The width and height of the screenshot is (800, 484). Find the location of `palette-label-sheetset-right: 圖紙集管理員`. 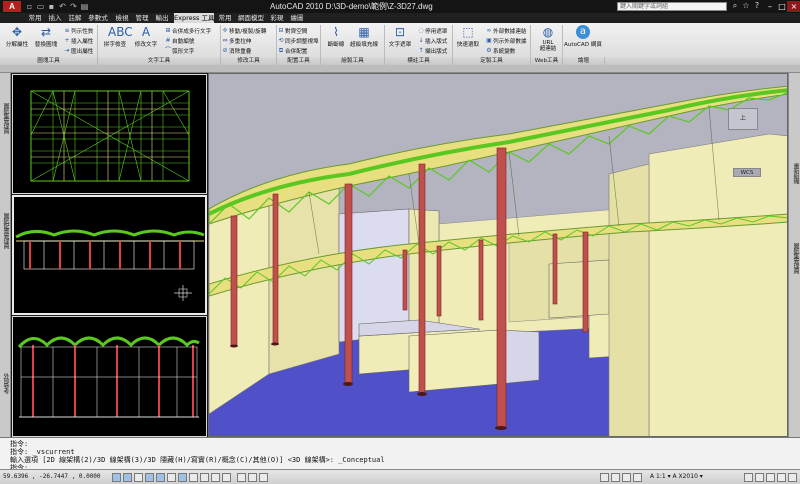

palette-label-sheetset-right: 圖紙集管理員 is located at coordinates (795, 258).